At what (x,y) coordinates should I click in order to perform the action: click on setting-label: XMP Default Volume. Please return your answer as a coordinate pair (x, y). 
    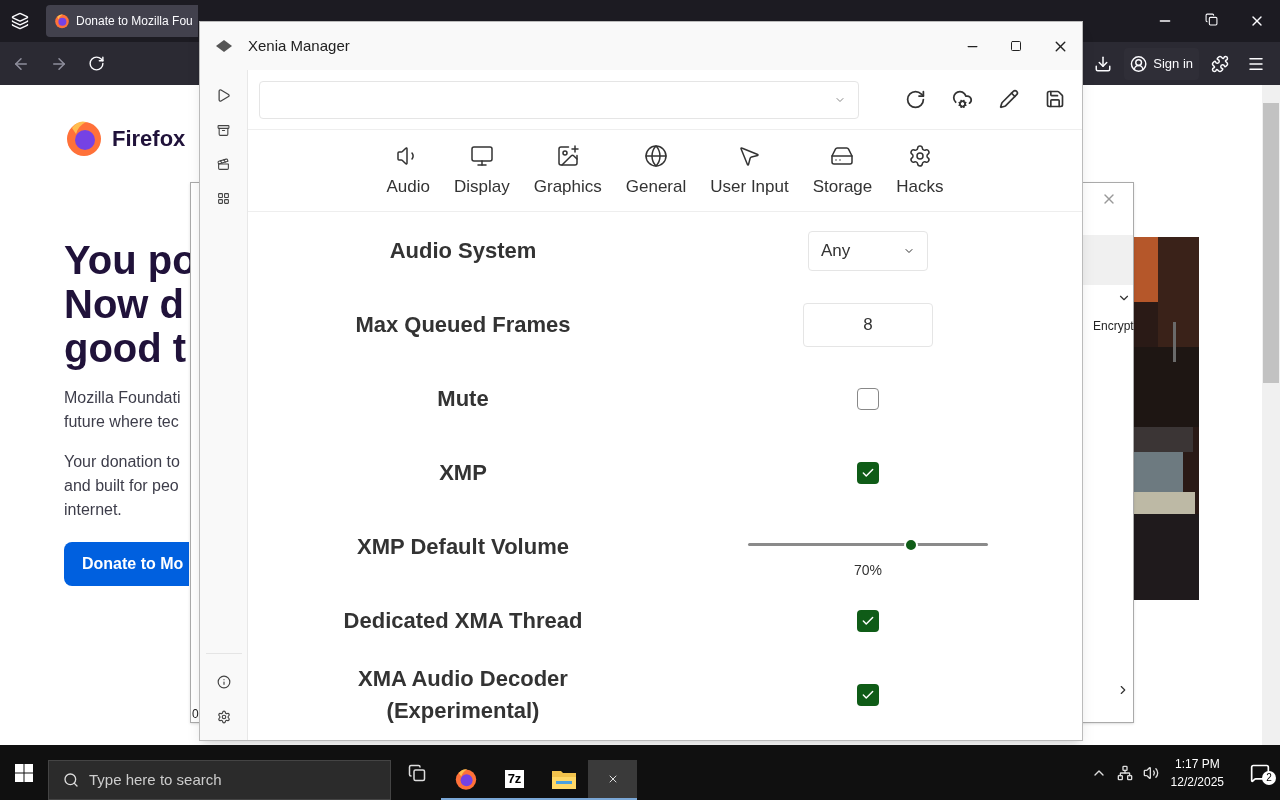
    Looking at the image, I should click on (463, 547).